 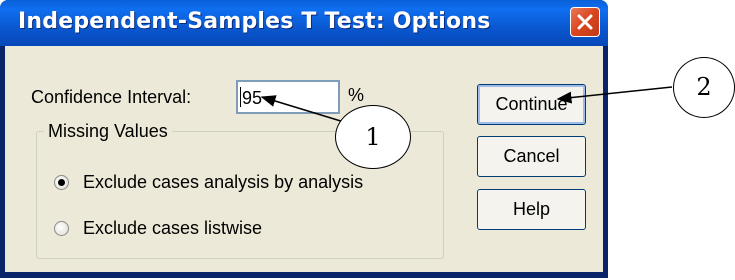 What do you see at coordinates (704, 87) in the screenshot?
I see `callout-2: 2` at bounding box center [704, 87].